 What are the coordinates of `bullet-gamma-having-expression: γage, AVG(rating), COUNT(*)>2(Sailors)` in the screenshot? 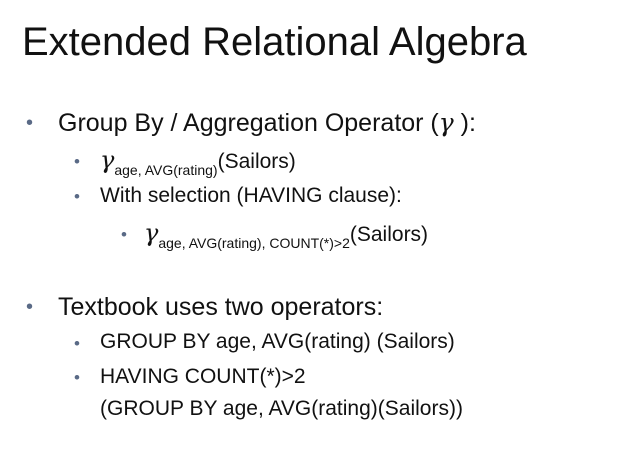 It's located at (286, 235).